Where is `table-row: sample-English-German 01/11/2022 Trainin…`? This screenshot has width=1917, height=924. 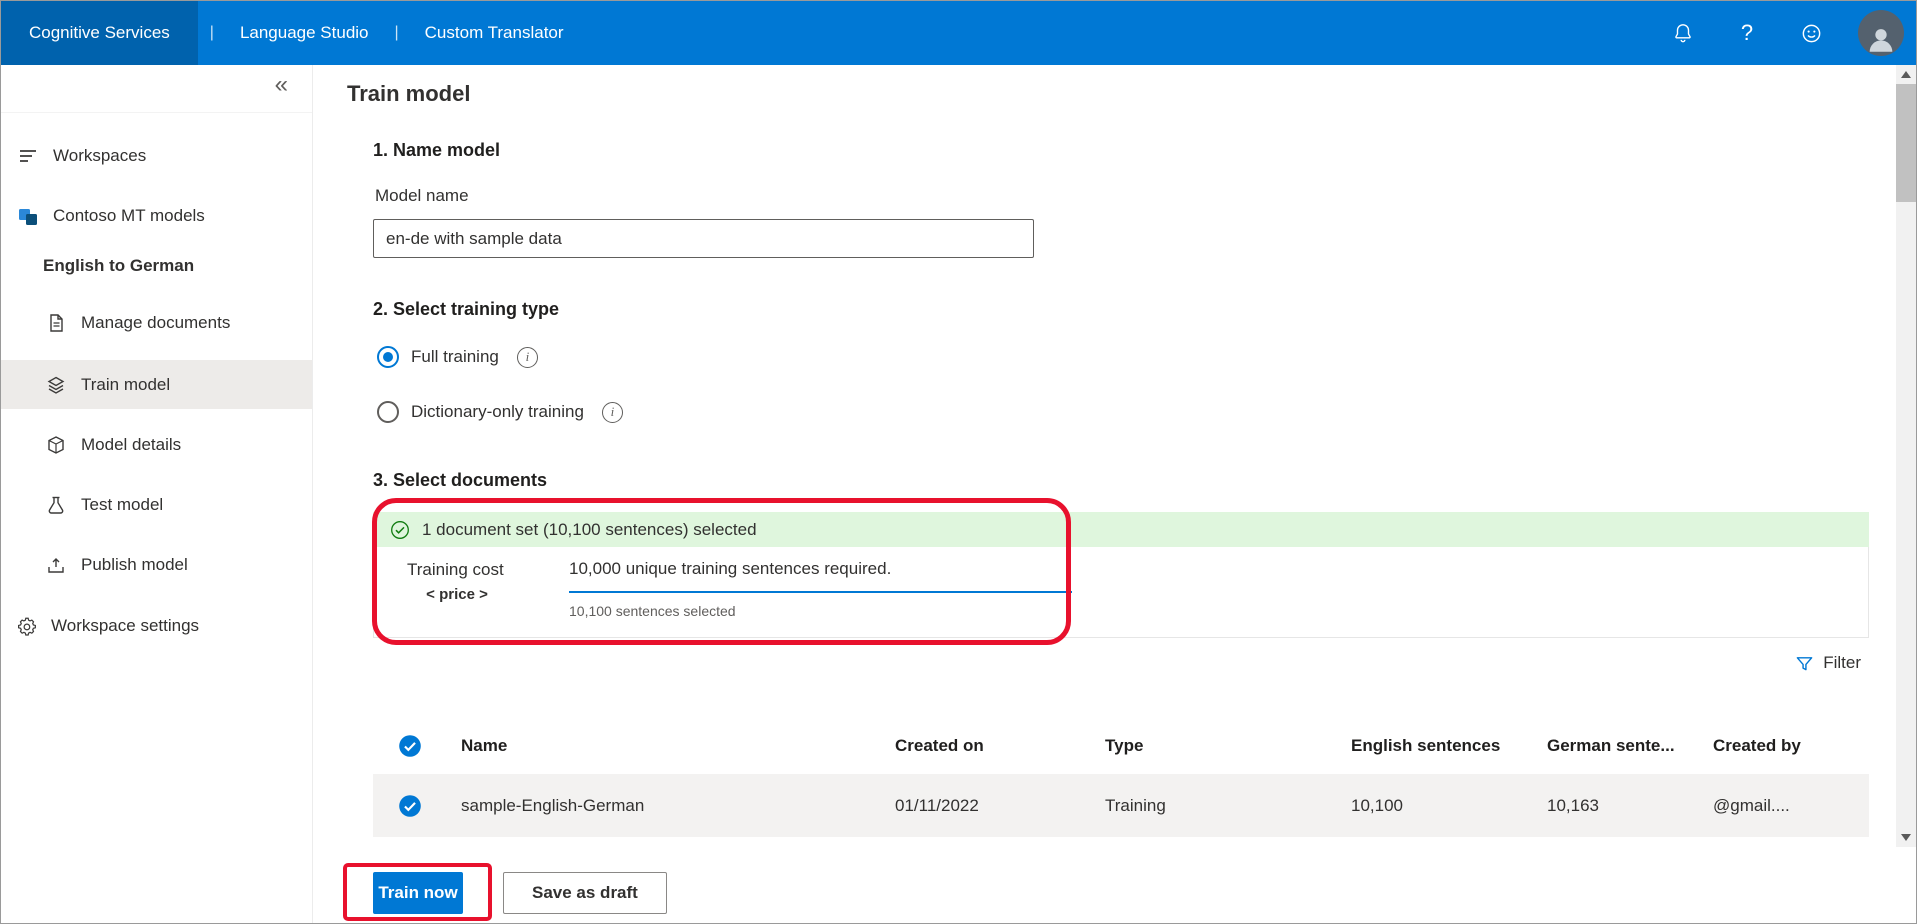 table-row: sample-English-German 01/11/2022 Trainin… is located at coordinates (1121, 805).